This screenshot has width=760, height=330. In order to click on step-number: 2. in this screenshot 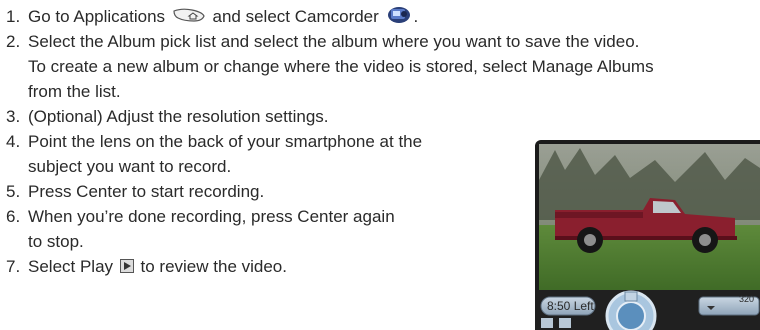, I will do `click(13, 41)`.